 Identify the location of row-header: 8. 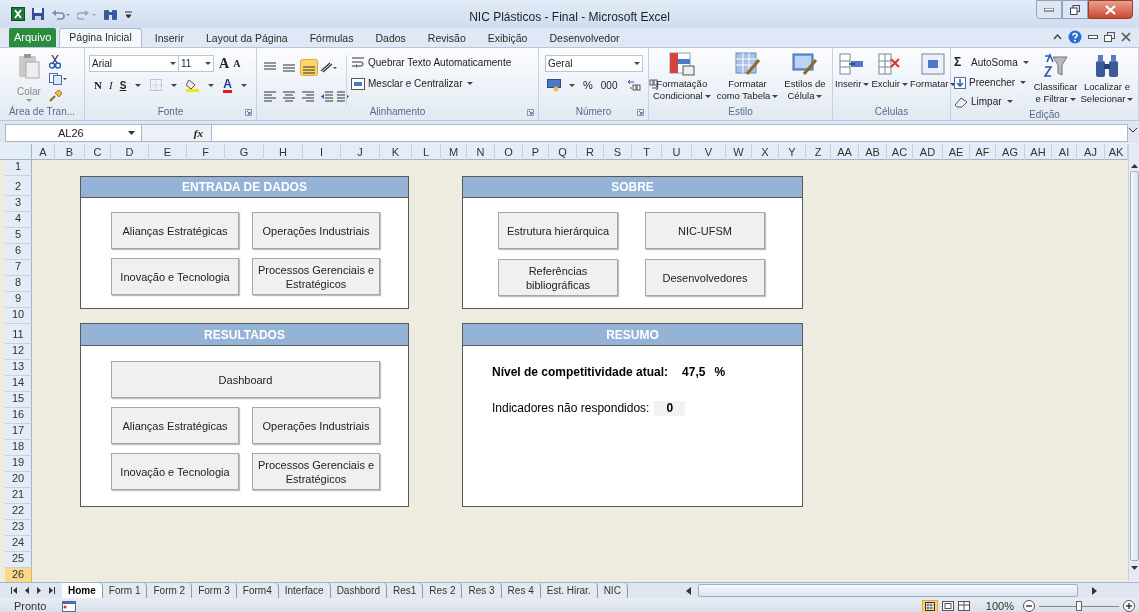
(18, 284).